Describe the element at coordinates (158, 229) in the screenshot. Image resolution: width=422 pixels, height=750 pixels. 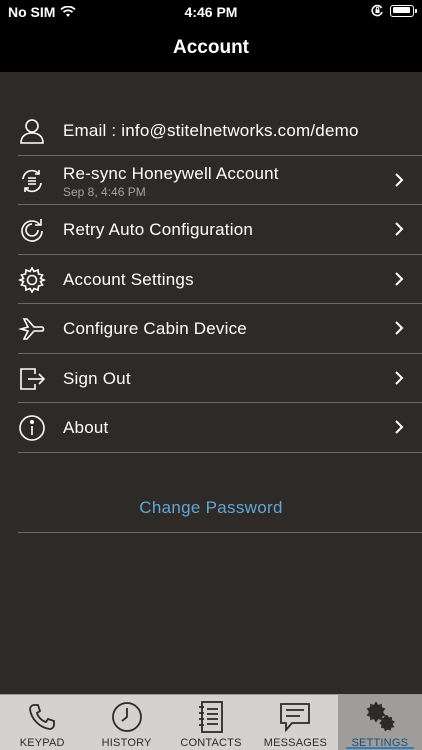
I see `retry-label: Retry Auto Configuration` at that location.